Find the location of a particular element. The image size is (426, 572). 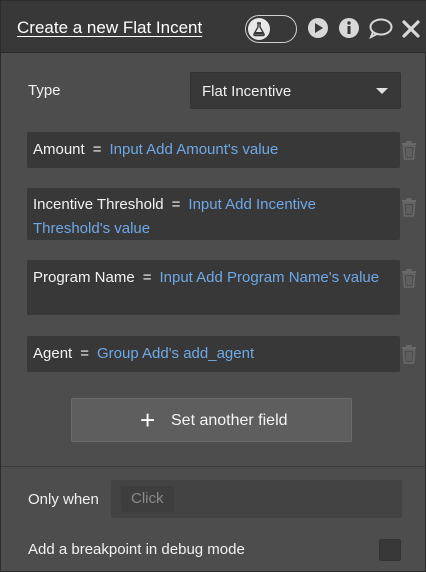

field-row-amount: Amount = Input Add Amount's value is located at coordinates (213, 150).